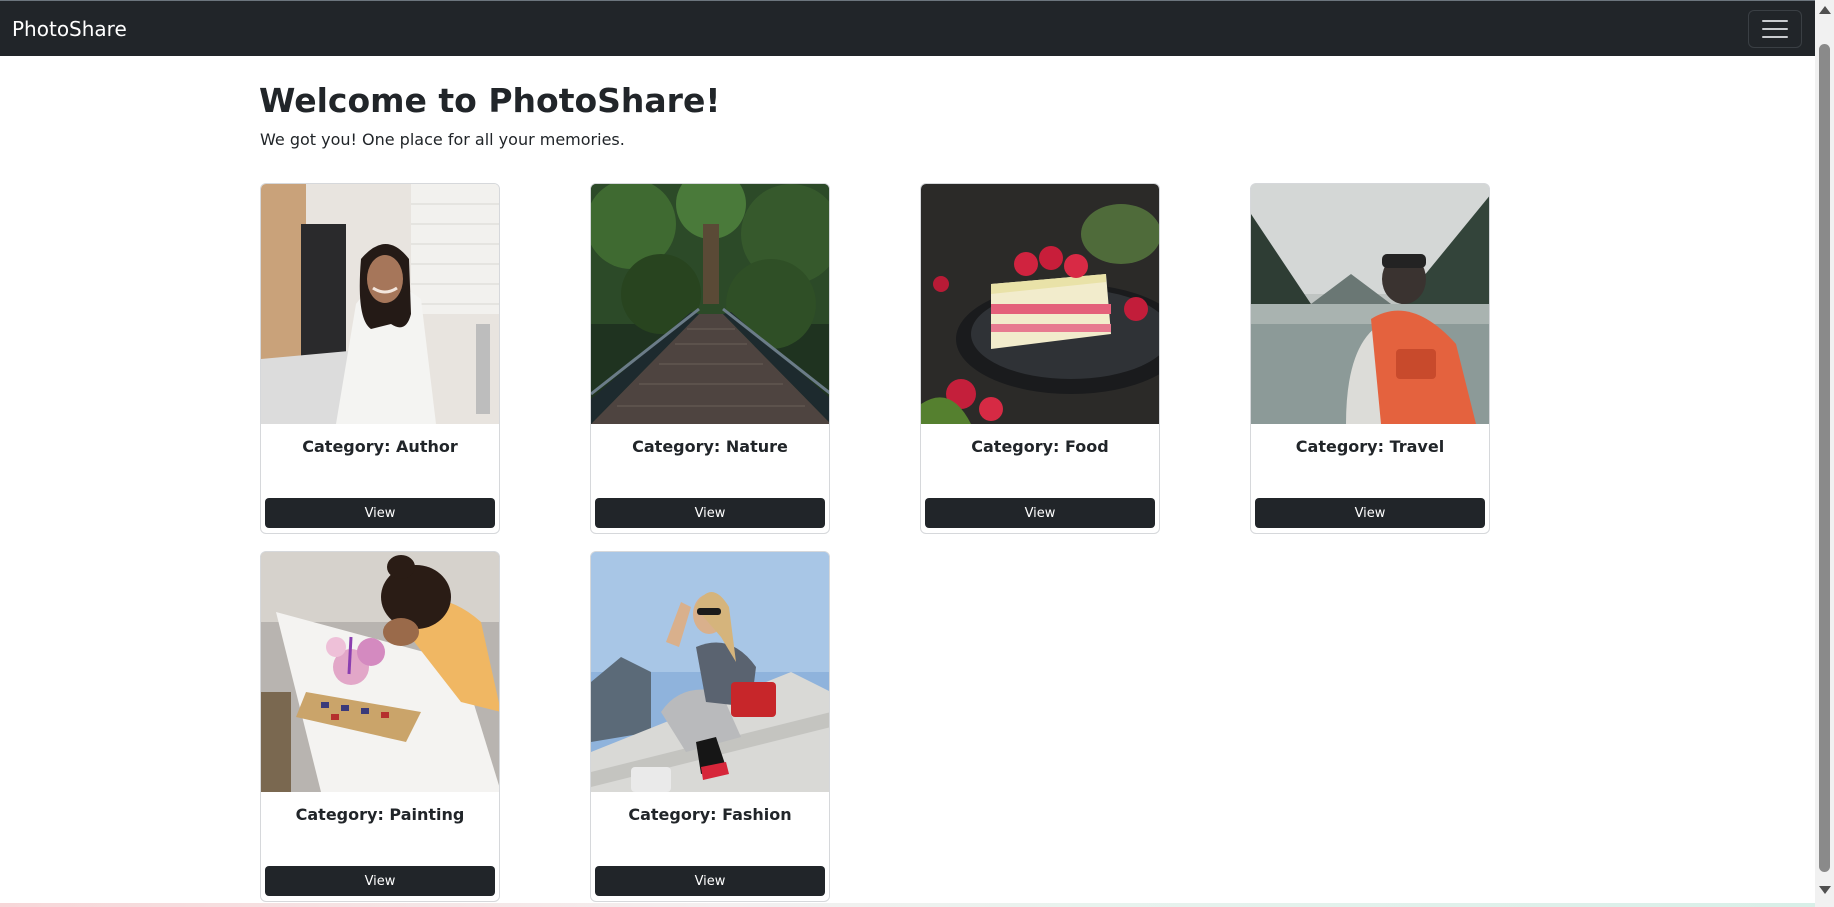 The image size is (1834, 907). I want to click on painting-photo, so click(380, 672).